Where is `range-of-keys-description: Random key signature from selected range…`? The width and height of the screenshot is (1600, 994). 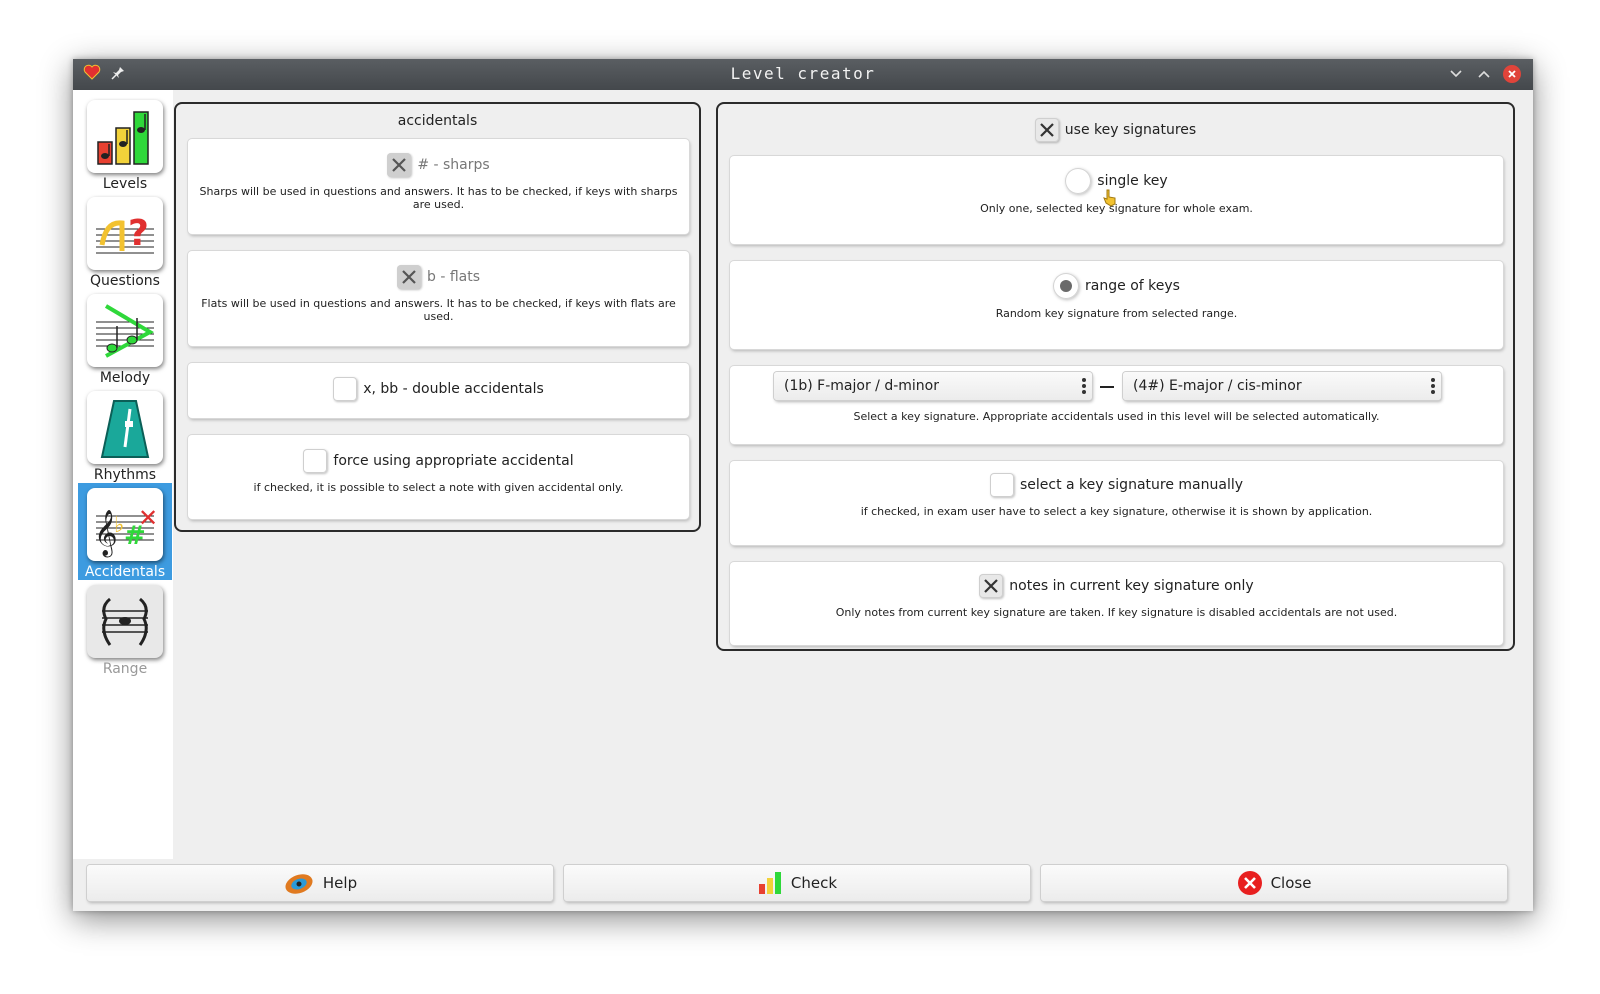 range-of-keys-description: Random key signature from selected range… is located at coordinates (1116, 313).